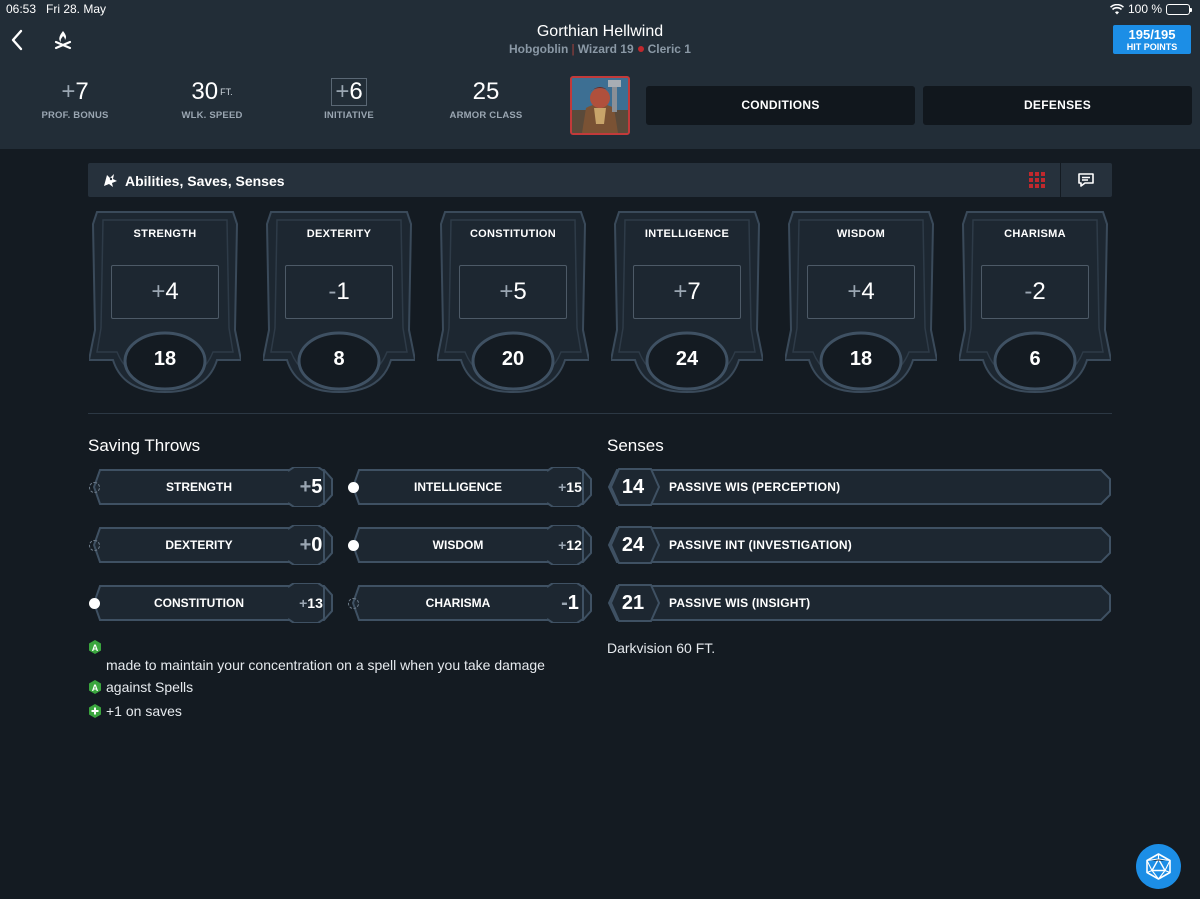  I want to click on ability-modifier: -1, so click(339, 292).